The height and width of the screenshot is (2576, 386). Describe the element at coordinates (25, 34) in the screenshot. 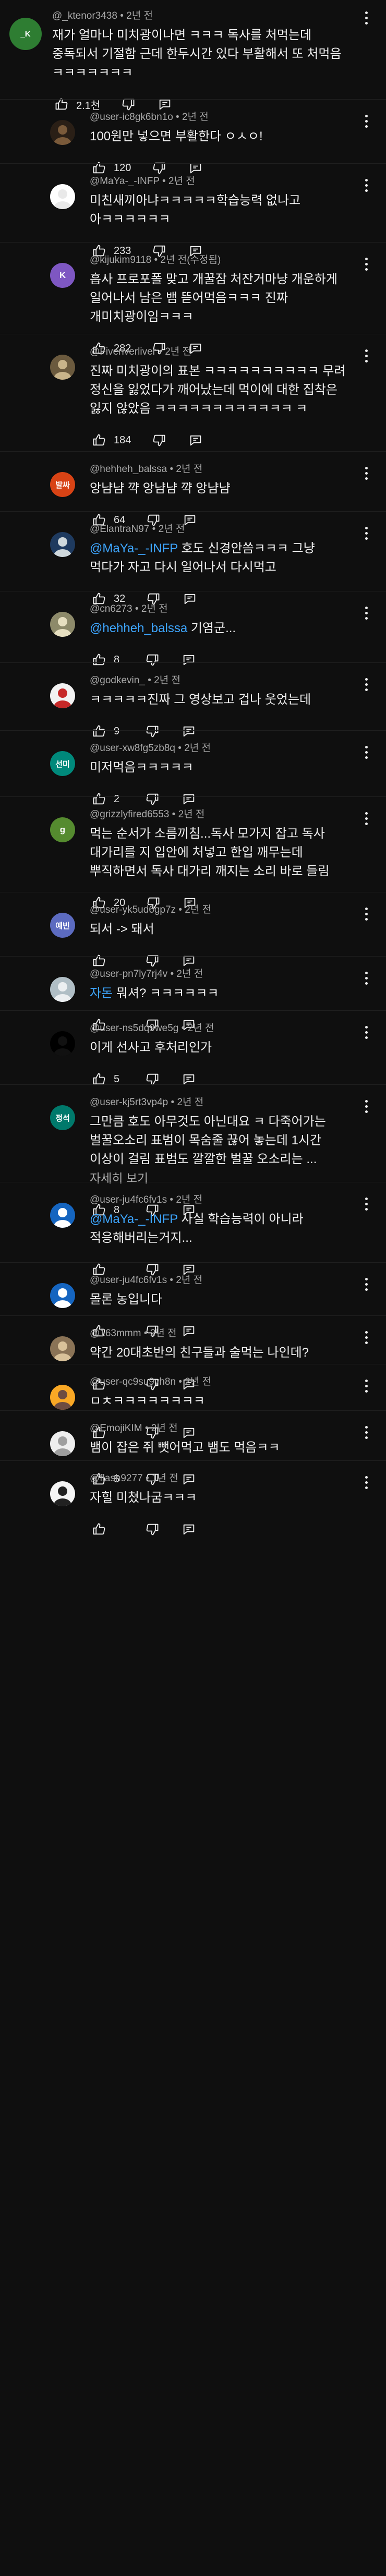

I see `avatar: _K` at that location.